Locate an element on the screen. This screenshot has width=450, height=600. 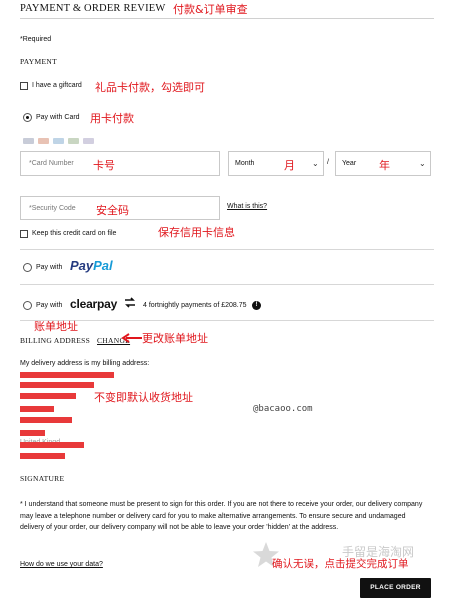
header-divider is located at coordinates (227, 18).